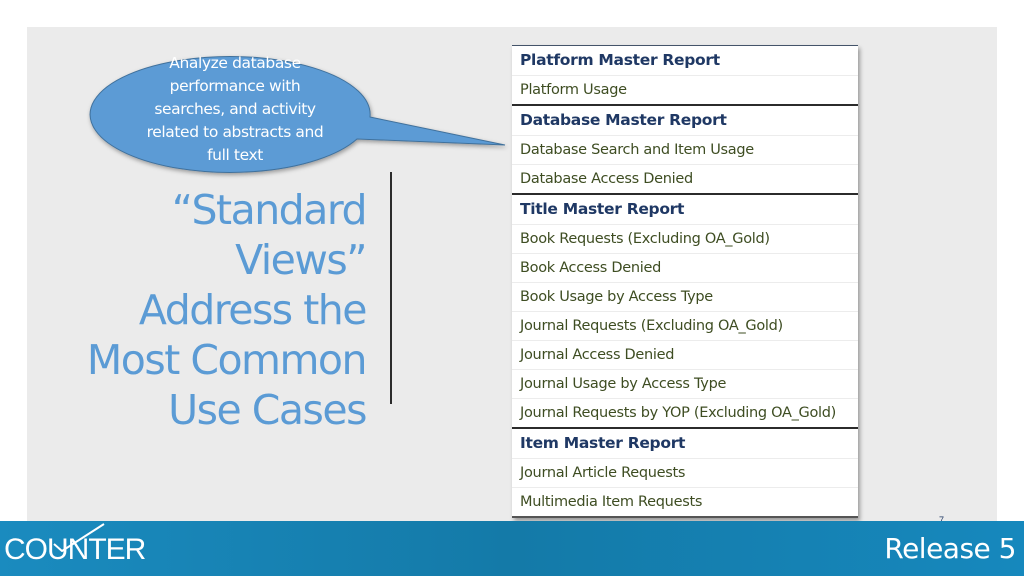  I want to click on title-line: Address the, so click(253, 310).